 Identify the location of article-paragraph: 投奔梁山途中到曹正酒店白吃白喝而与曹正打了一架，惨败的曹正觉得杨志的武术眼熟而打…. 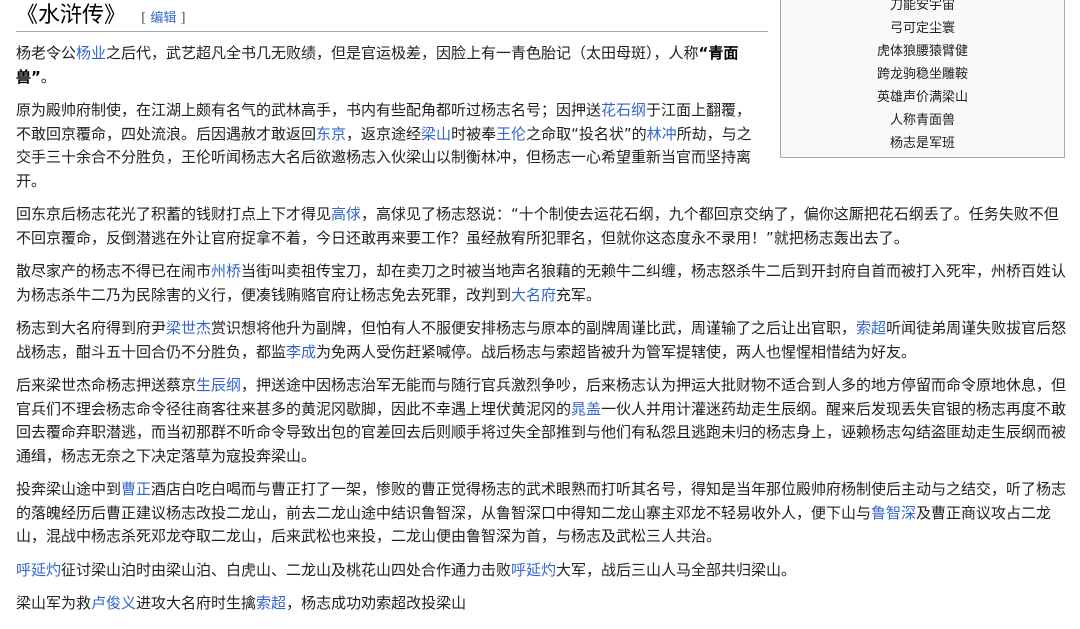
(542, 513).